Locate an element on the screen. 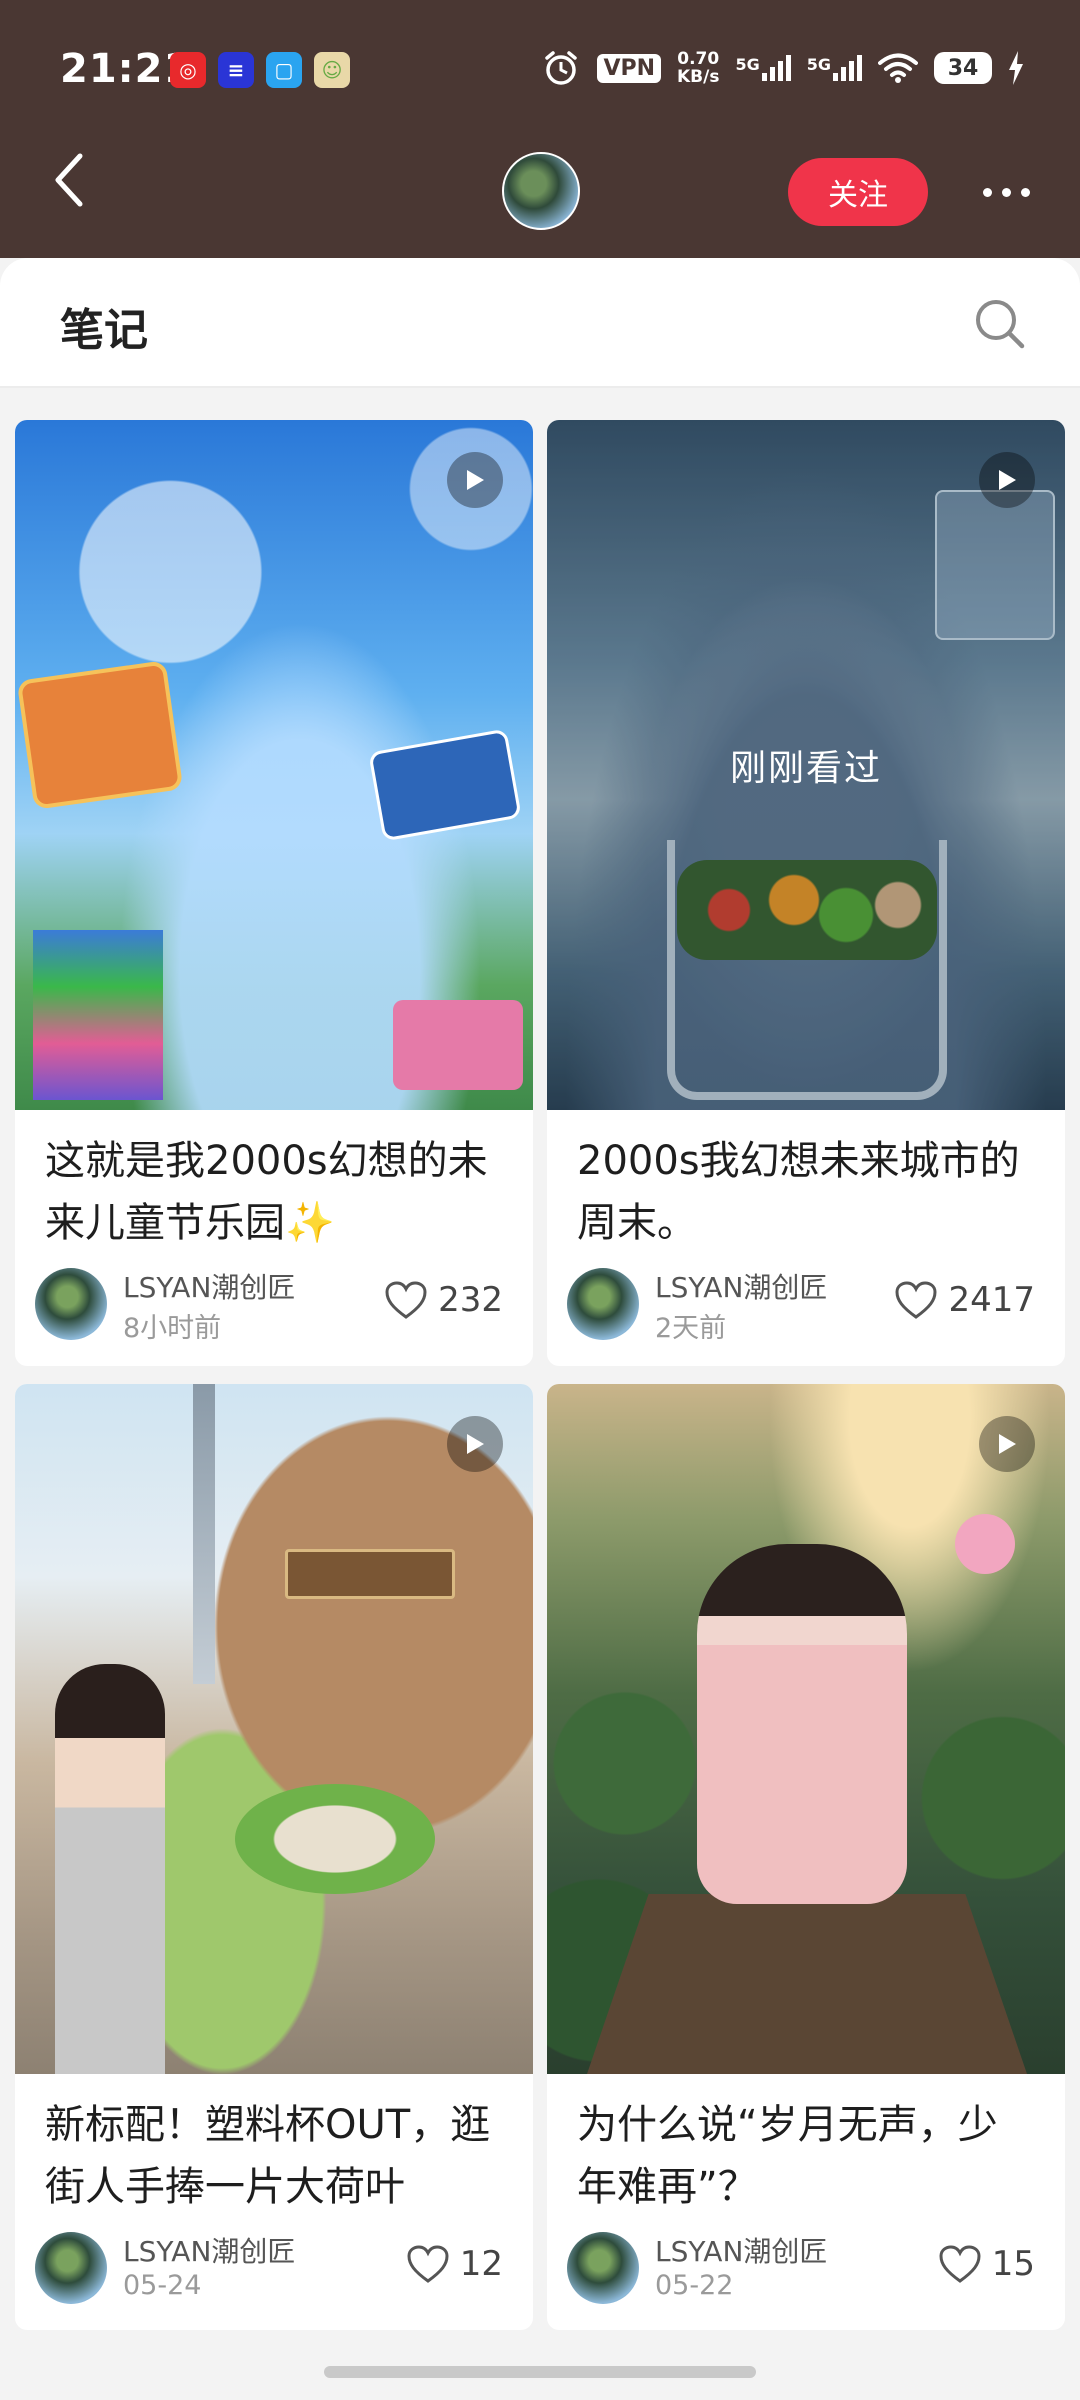  home-indicator is located at coordinates (540, 2372).